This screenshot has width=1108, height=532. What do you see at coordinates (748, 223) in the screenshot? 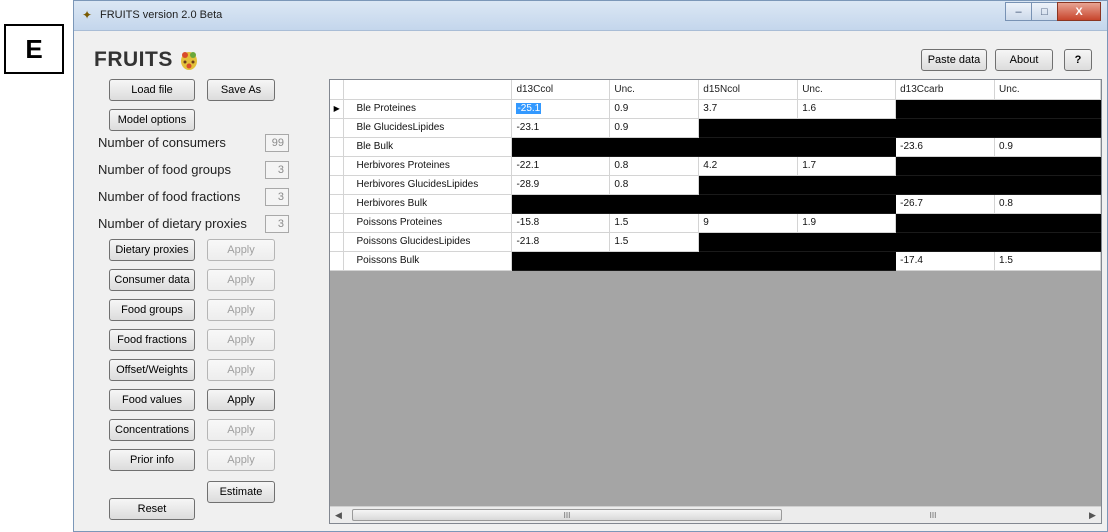
I see `data-cell: 9` at bounding box center [748, 223].